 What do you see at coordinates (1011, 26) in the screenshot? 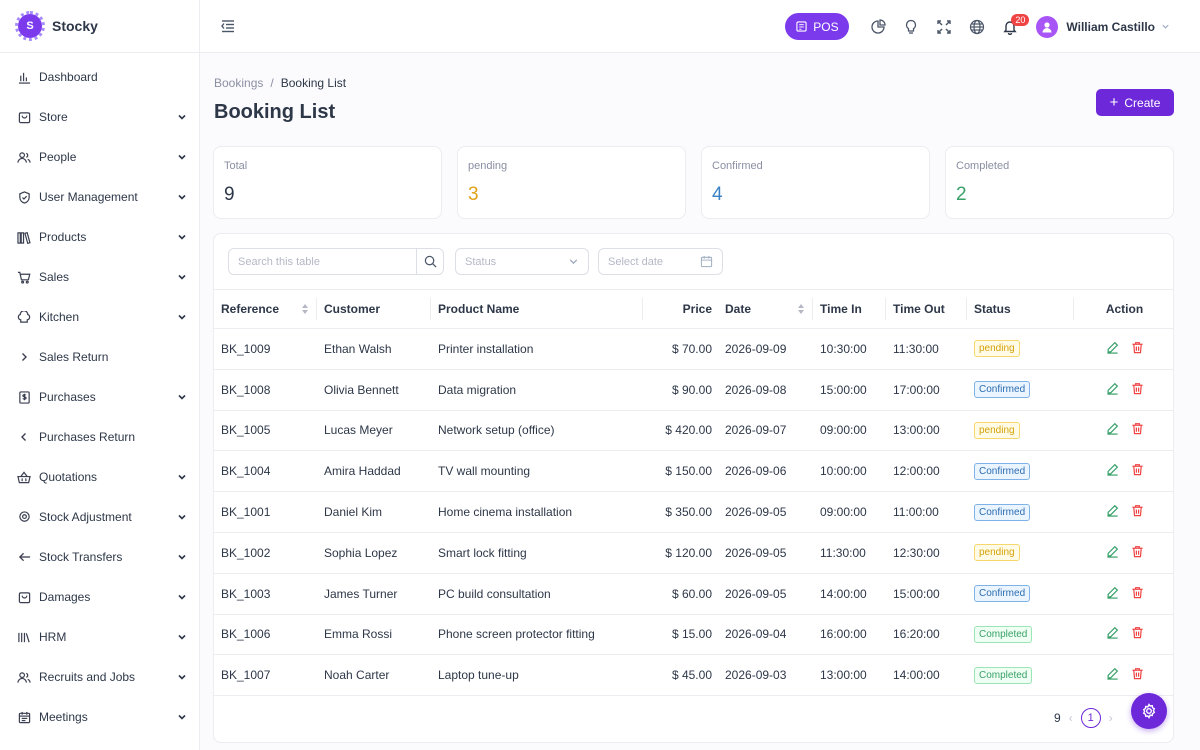
I see `bell-icon: 20` at bounding box center [1011, 26].